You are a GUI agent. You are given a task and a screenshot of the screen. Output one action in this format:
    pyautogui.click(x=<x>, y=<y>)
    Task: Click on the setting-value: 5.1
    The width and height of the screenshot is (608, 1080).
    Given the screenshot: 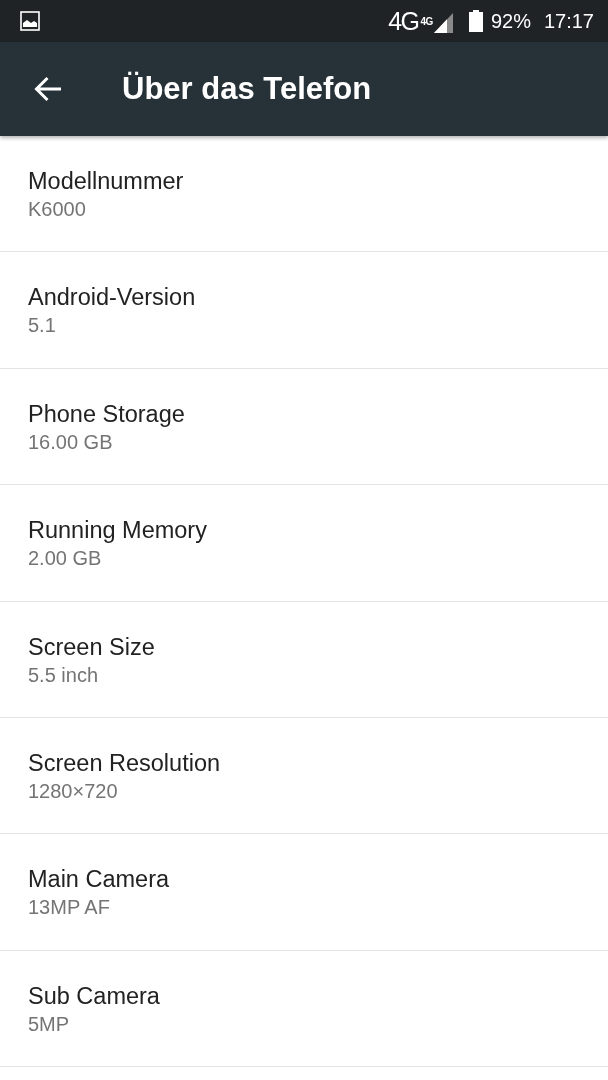 What is the action you would take?
    pyautogui.click(x=42, y=326)
    